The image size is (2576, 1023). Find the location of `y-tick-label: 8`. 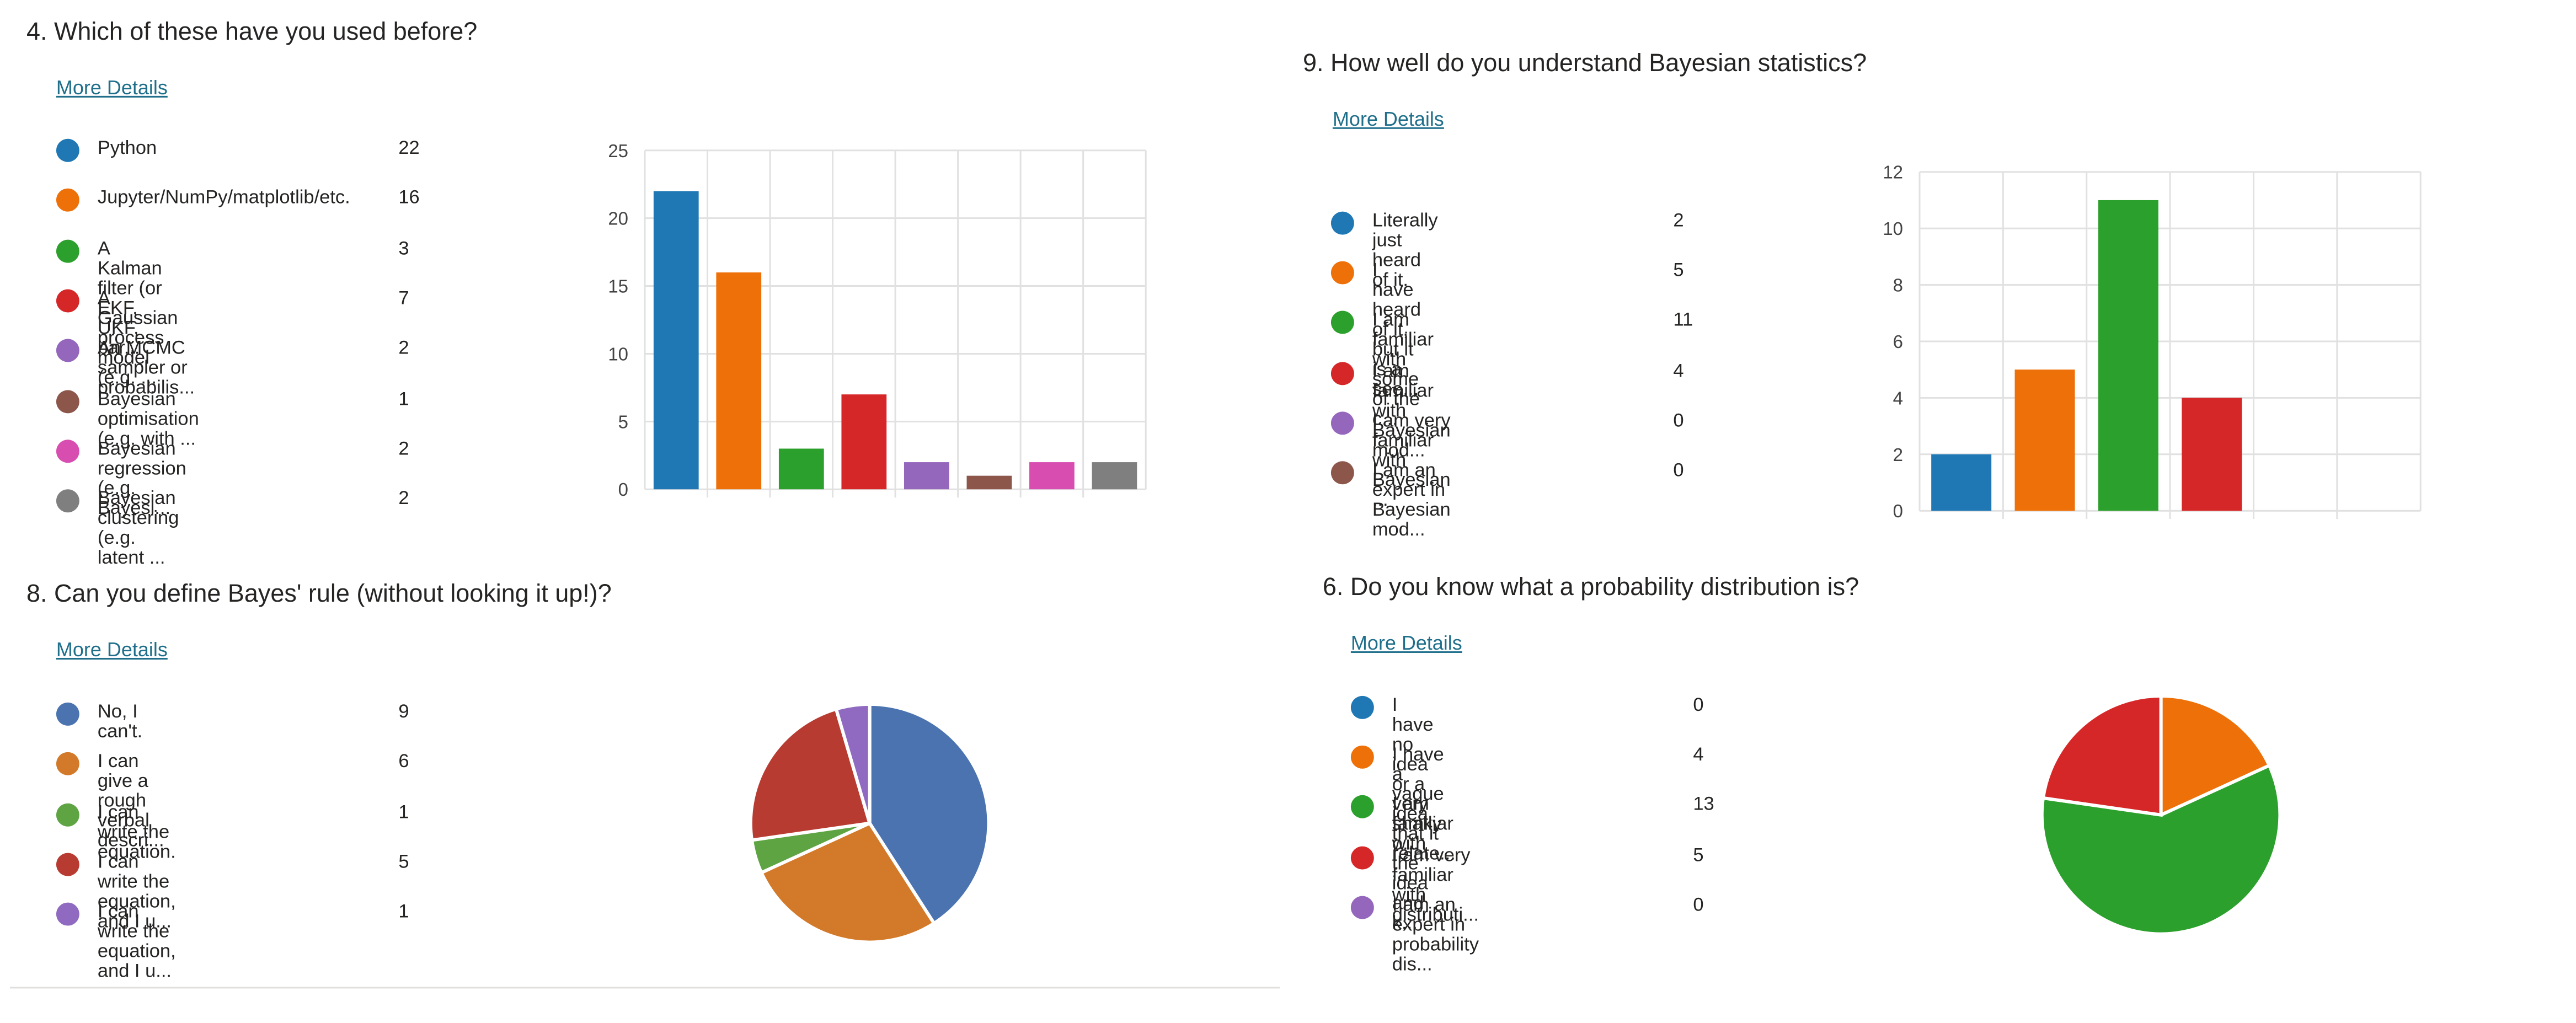

y-tick-label: 8 is located at coordinates (1898, 285).